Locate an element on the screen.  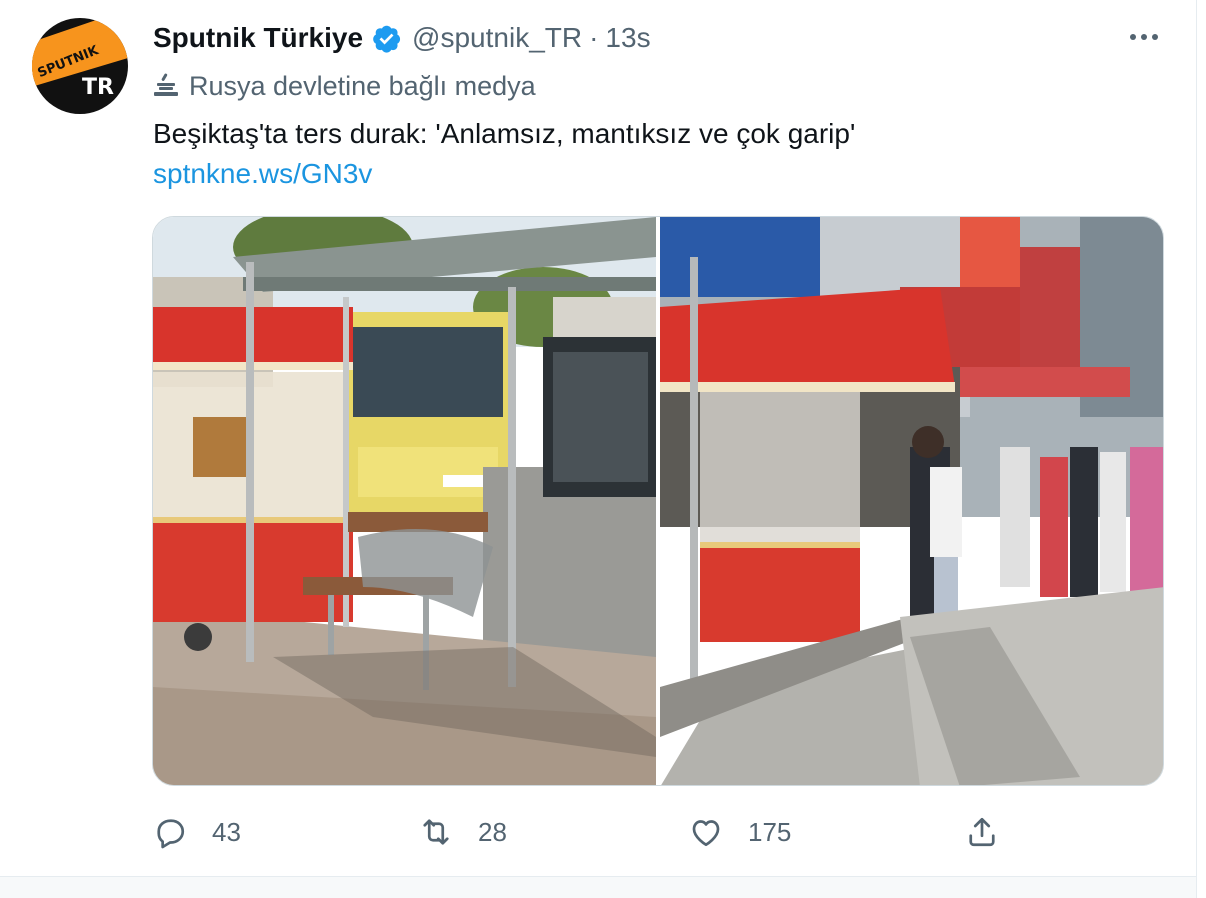
reply-count: 43 is located at coordinates (226, 831).